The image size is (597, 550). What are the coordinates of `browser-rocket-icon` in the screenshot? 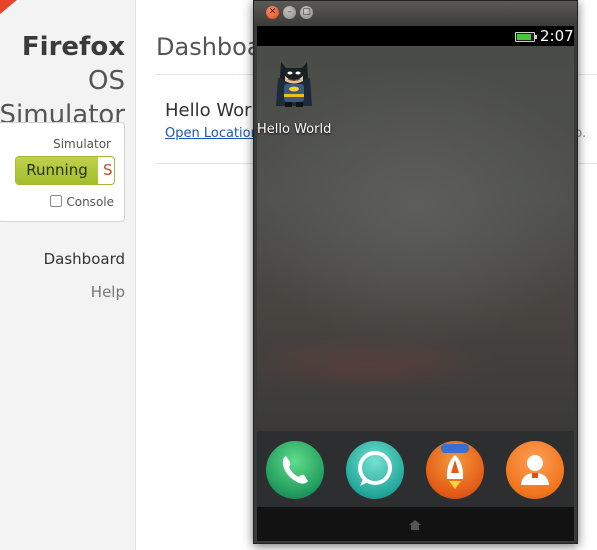 It's located at (455, 470).